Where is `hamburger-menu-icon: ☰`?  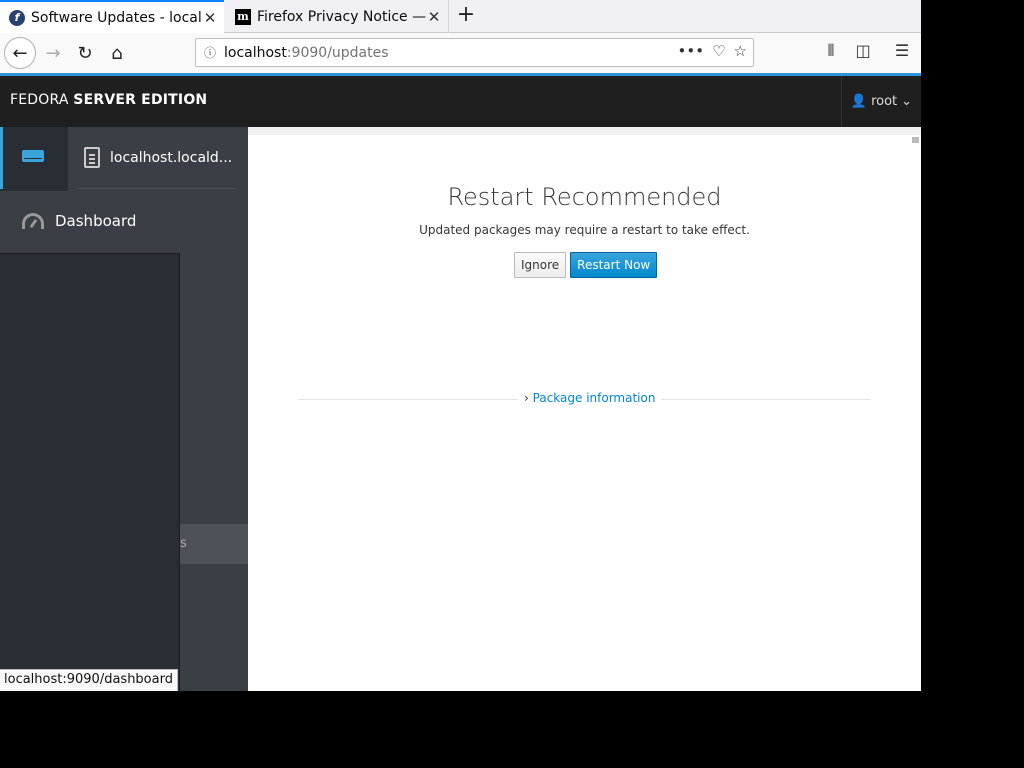 hamburger-menu-icon: ☰ is located at coordinates (902, 50).